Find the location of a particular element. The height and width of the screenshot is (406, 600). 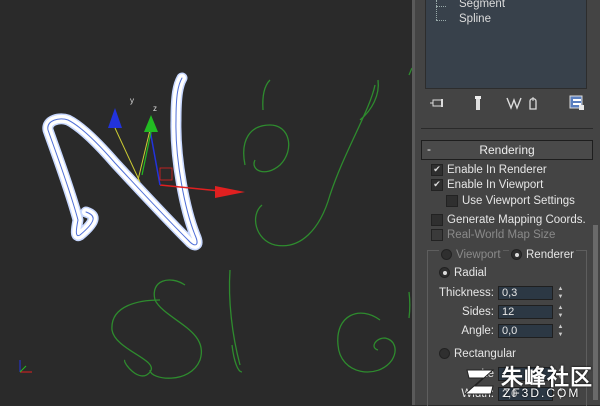

real-world-map-size-label: Real-World Map Size is located at coordinates (501, 234).